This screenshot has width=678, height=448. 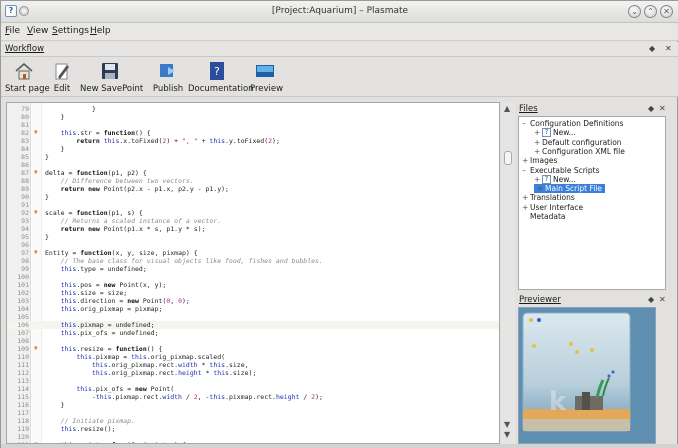 I want to click on code-line: 104 this.orig_pixmap = pixmap;, so click(x=253, y=309).